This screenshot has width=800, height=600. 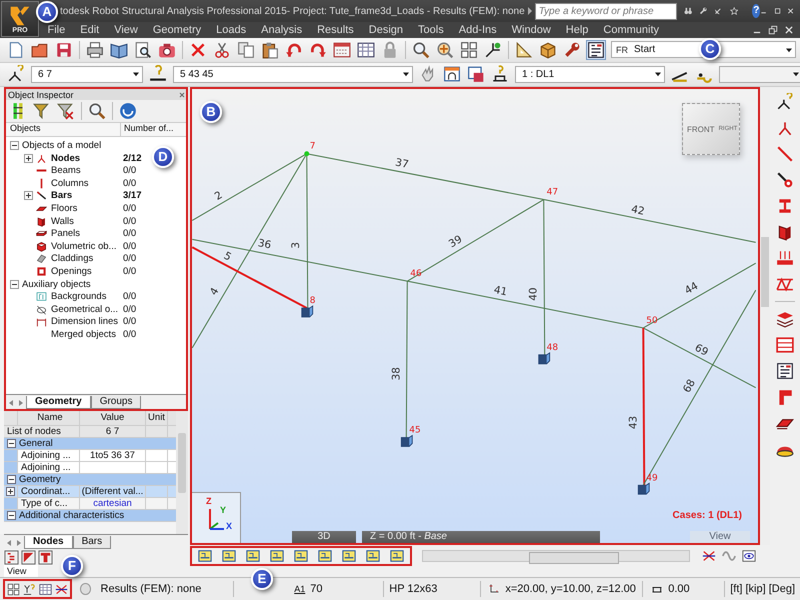 I want to click on menu-item: Tools, so click(x=431, y=30).